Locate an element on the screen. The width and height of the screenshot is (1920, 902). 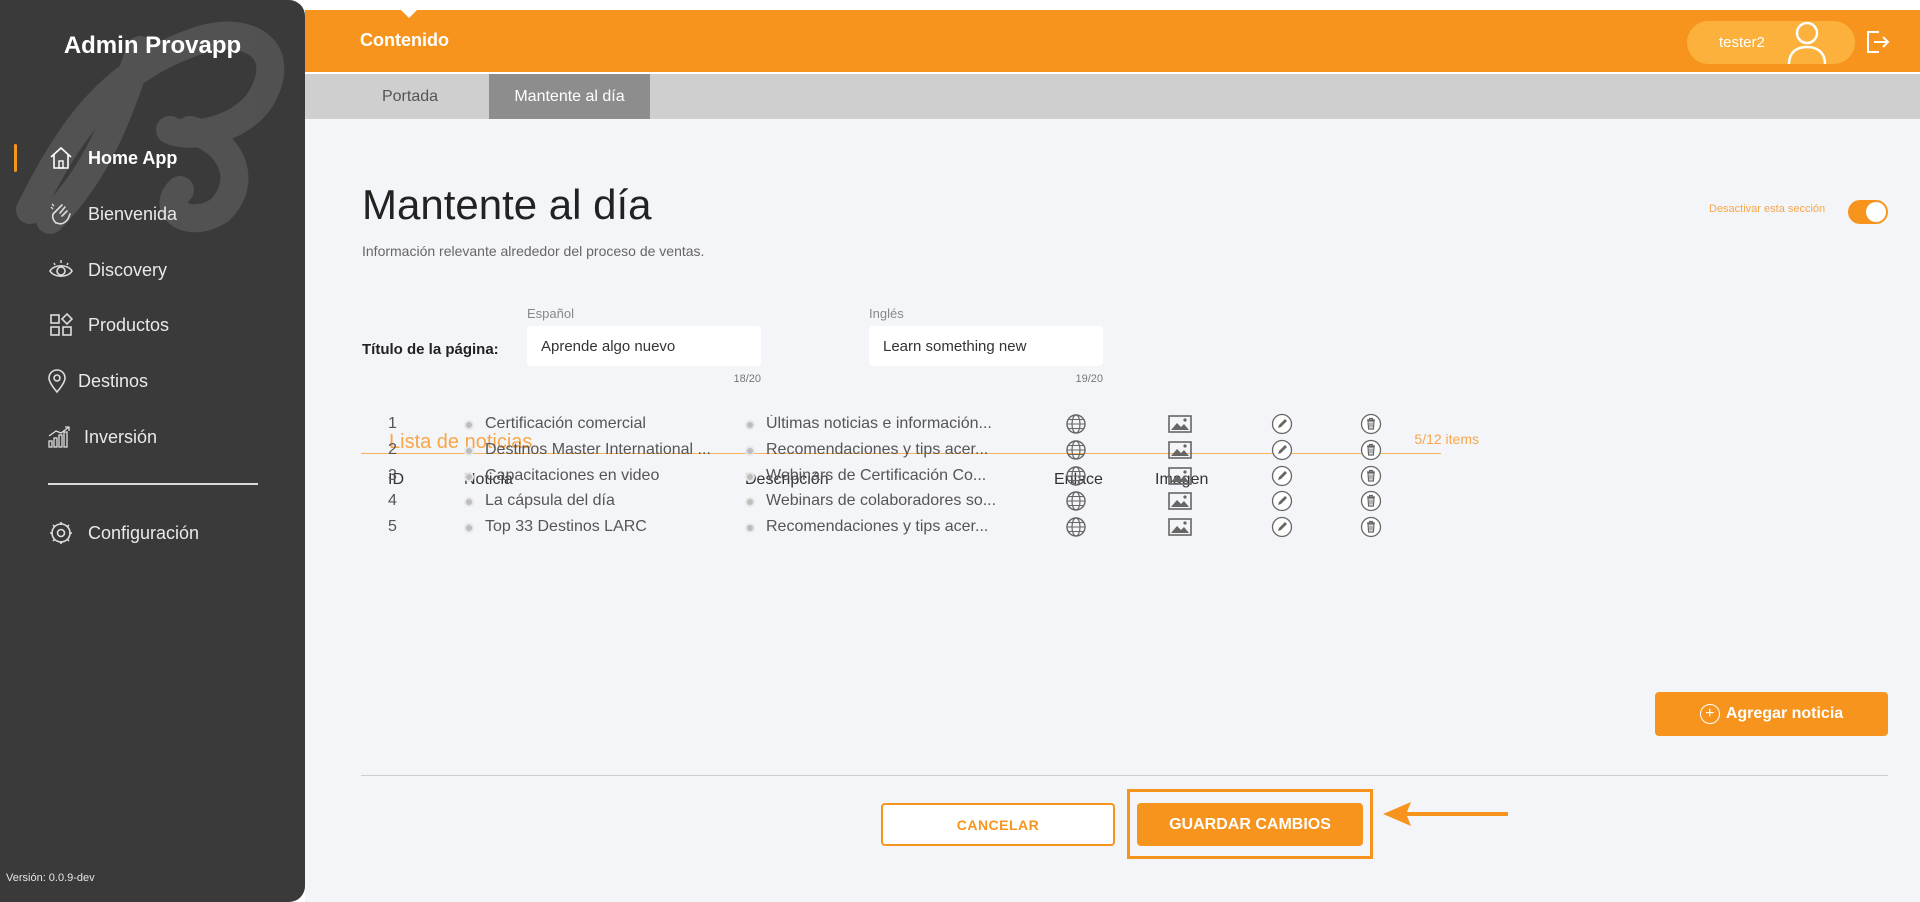
location-pin-icon is located at coordinates (57, 381).